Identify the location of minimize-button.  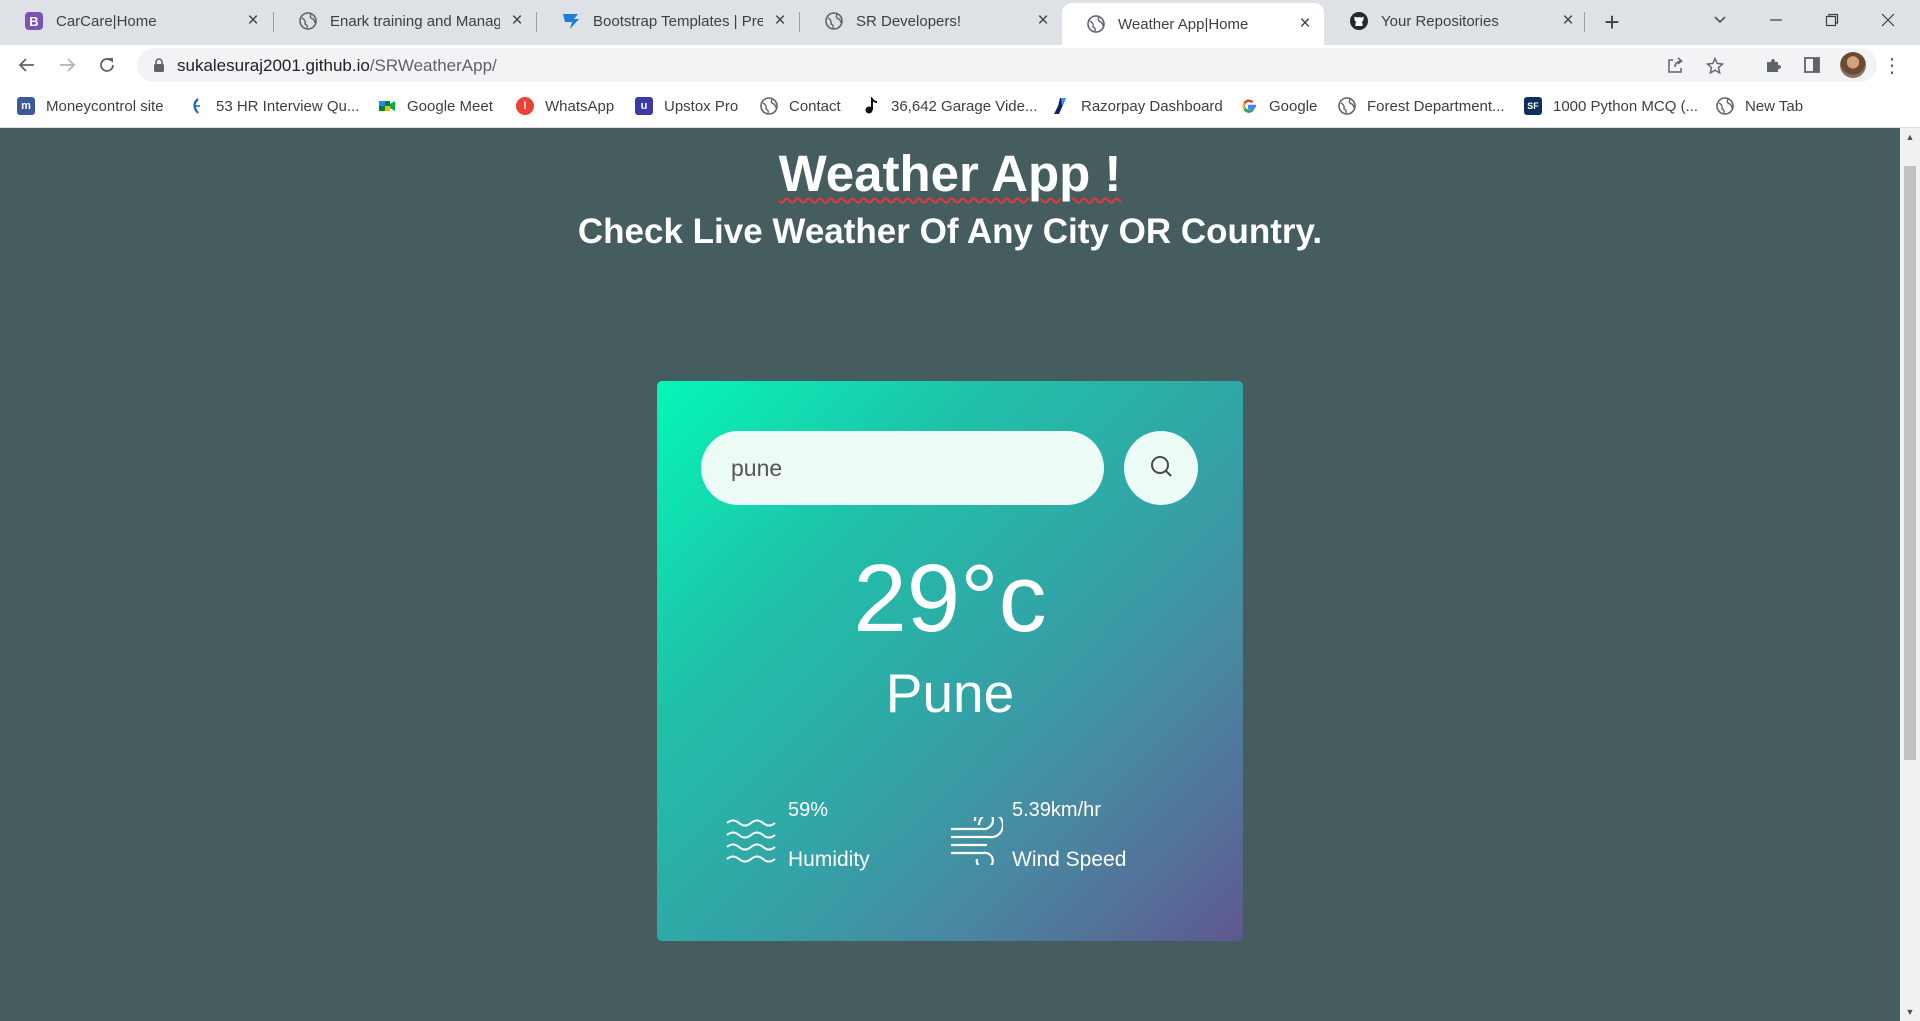
(1776, 20).